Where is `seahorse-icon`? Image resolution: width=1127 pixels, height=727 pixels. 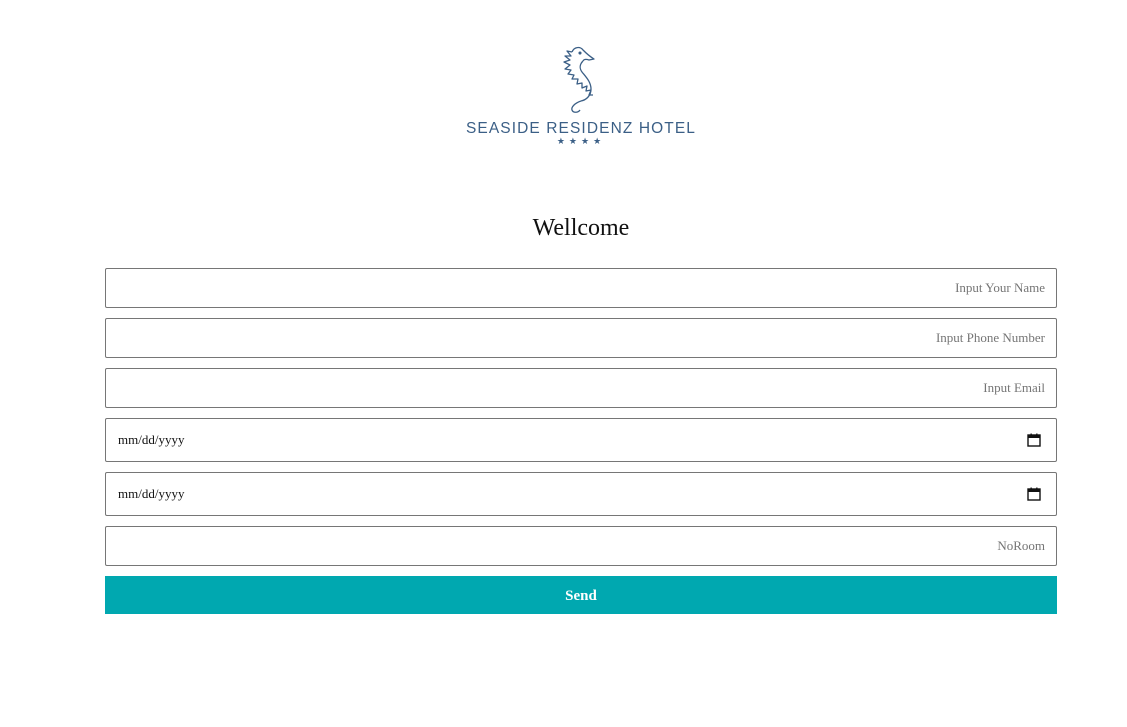
seahorse-icon is located at coordinates (579, 79).